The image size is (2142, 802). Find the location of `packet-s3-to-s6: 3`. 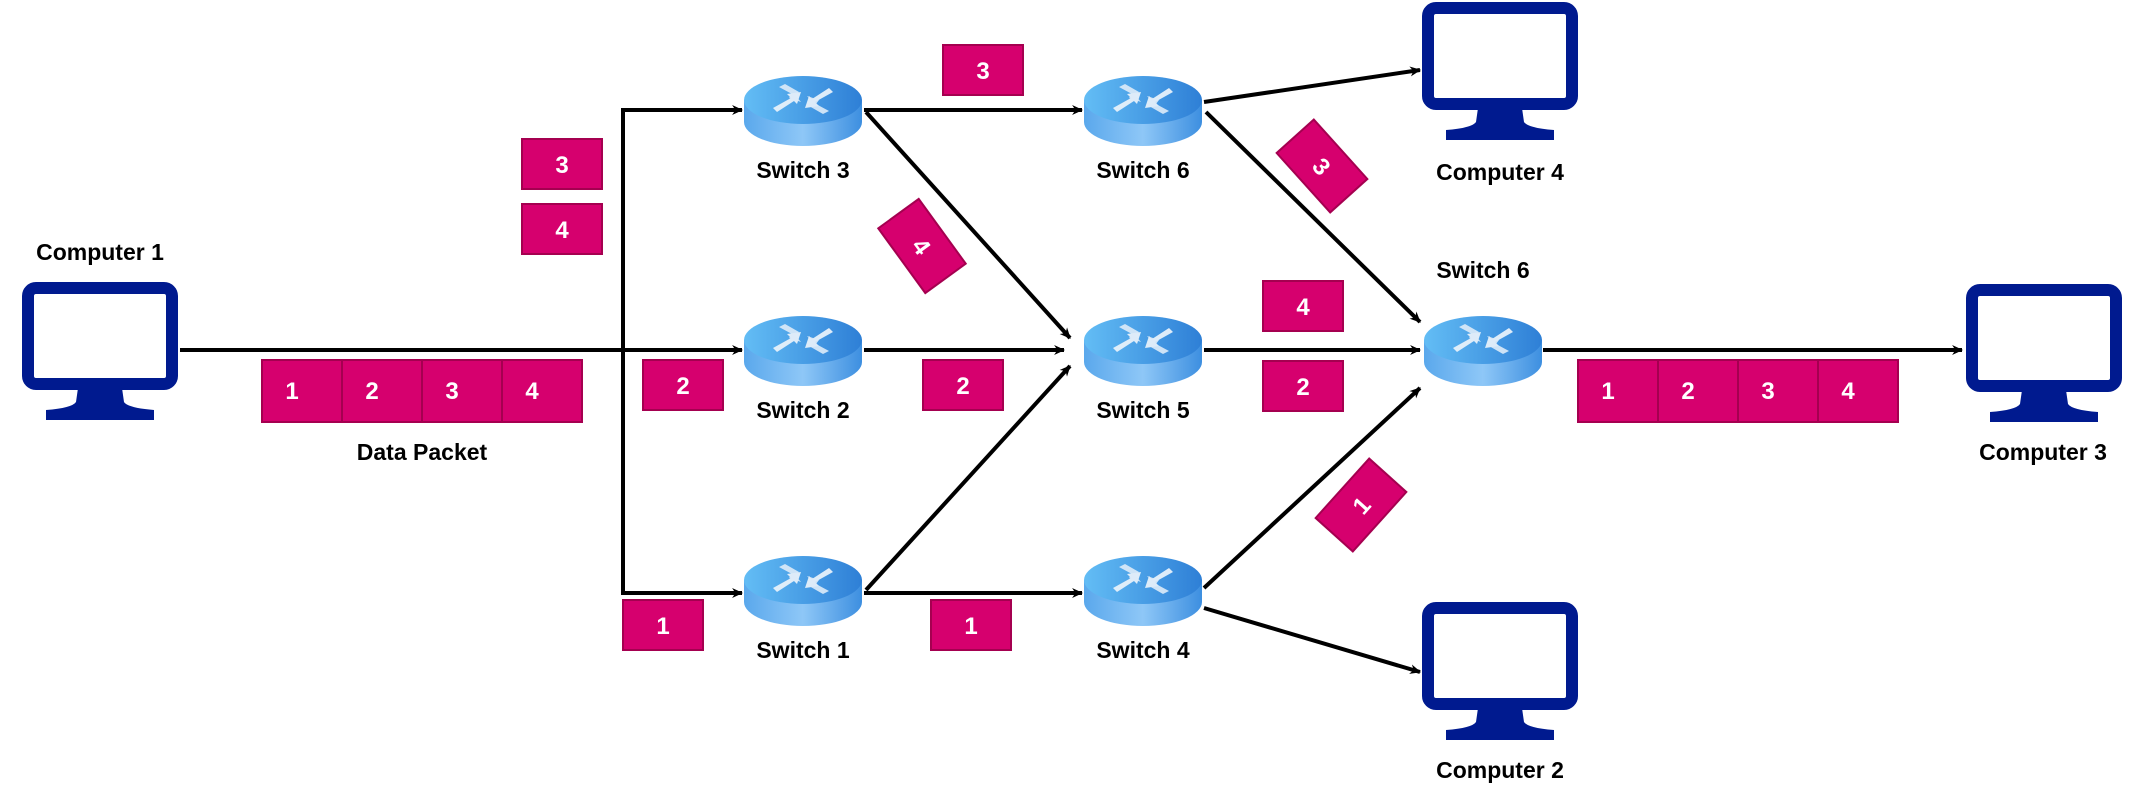

packet-s3-to-s6: 3 is located at coordinates (983, 70).